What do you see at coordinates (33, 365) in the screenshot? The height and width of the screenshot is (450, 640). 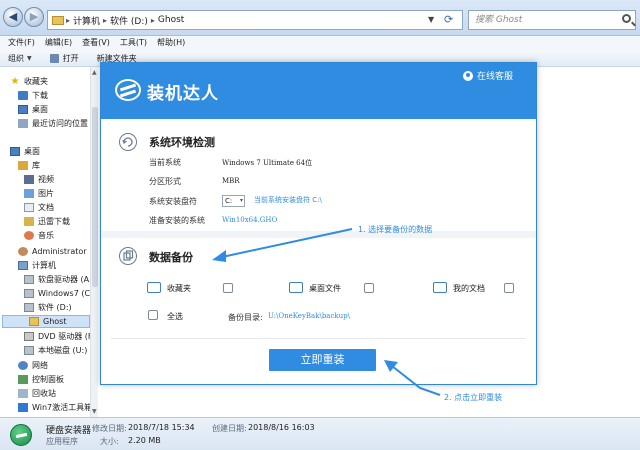 I see `sidebar-item-network: 网络` at bounding box center [33, 365].